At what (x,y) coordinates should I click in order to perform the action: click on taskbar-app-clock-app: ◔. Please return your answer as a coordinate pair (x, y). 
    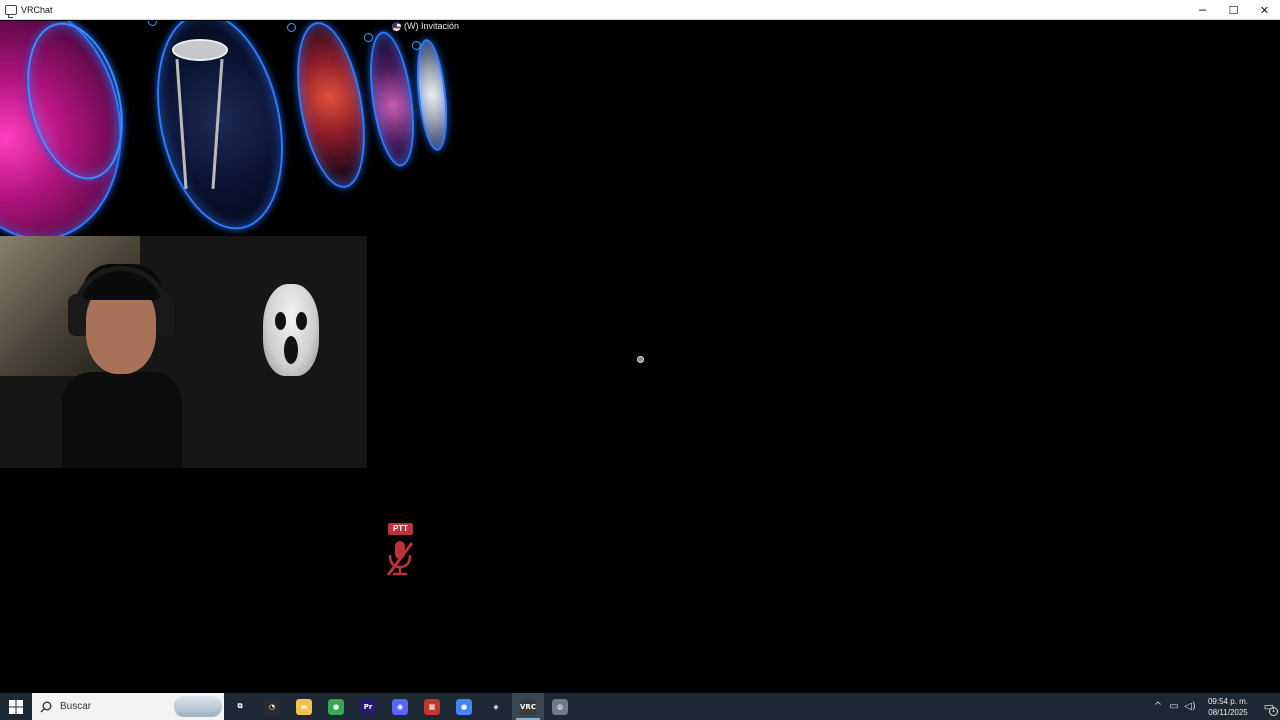
    Looking at the image, I should click on (272, 706).